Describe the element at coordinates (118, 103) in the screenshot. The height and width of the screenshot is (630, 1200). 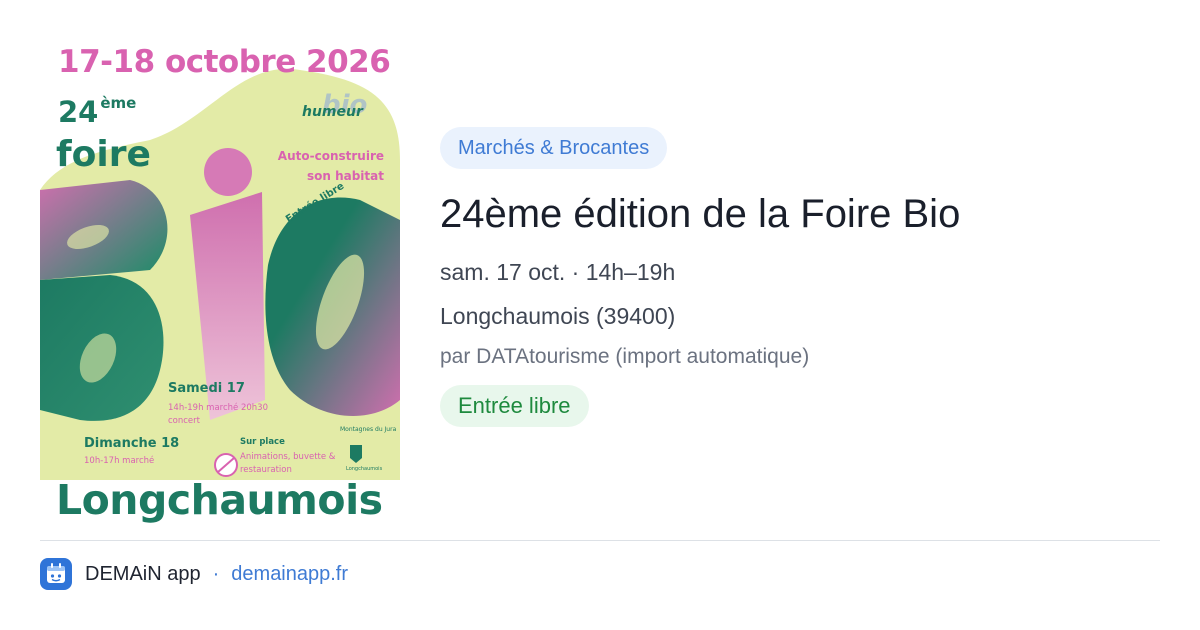
I see `poster-edition-suffix: ème` at that location.